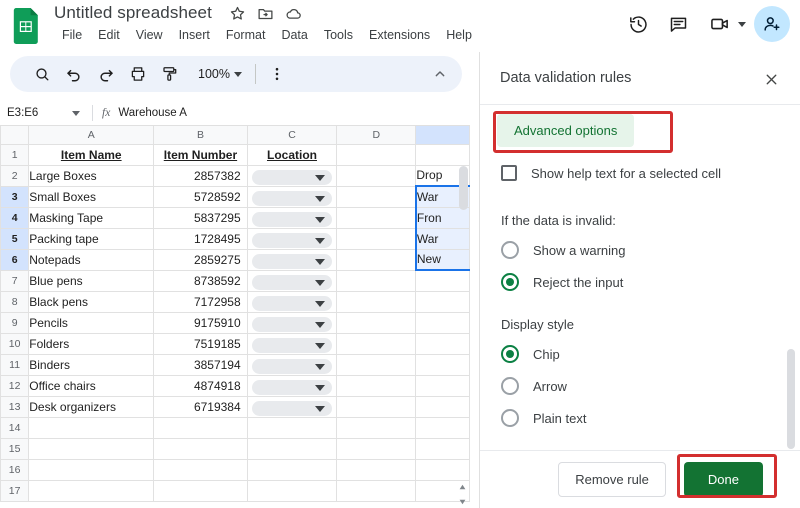  What do you see at coordinates (200, 448) in the screenshot?
I see `cell-b15` at bounding box center [200, 448].